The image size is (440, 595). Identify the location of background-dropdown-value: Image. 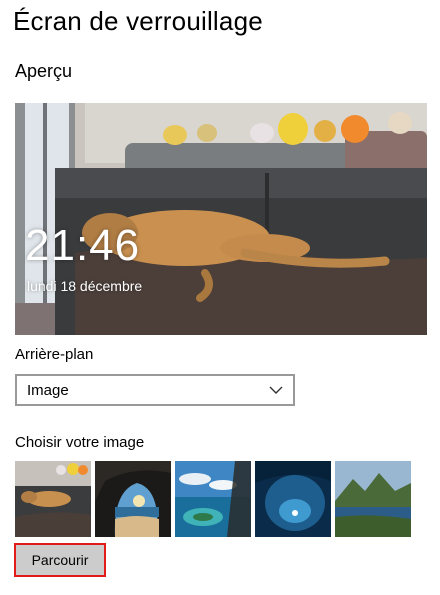
(48, 390).